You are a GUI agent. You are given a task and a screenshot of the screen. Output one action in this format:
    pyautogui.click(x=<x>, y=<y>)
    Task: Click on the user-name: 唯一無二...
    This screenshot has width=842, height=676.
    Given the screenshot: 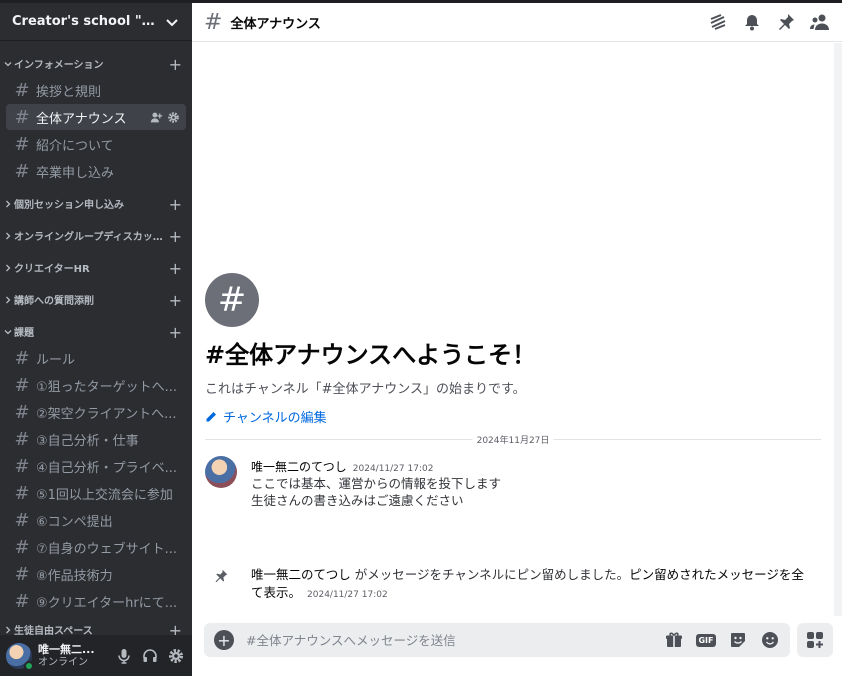 What is the action you would take?
    pyautogui.click(x=66, y=649)
    